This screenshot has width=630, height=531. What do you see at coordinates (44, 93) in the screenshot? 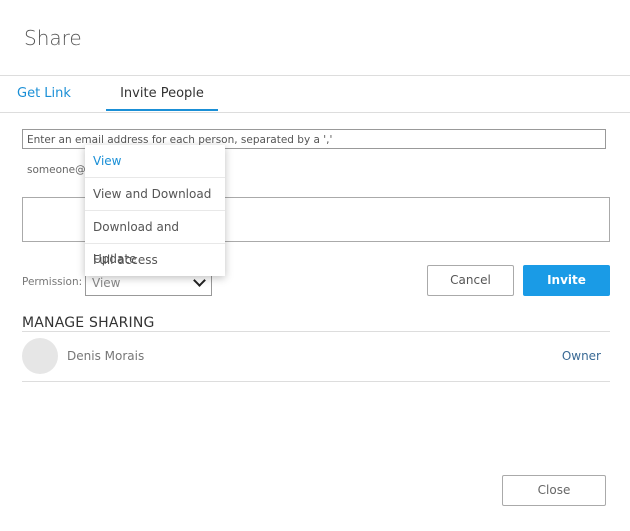
I see `tab-get-link: Get Link` at bounding box center [44, 93].